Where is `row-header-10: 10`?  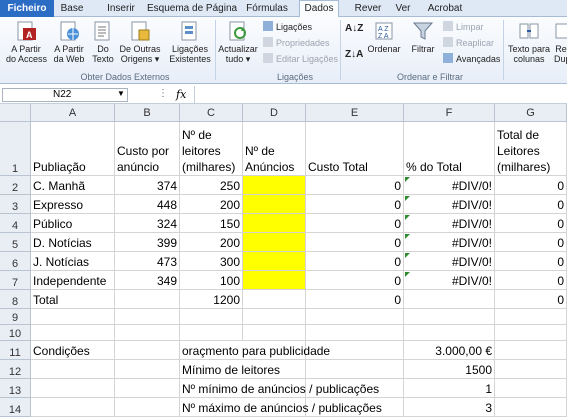 row-header-10: 10 is located at coordinates (15, 333).